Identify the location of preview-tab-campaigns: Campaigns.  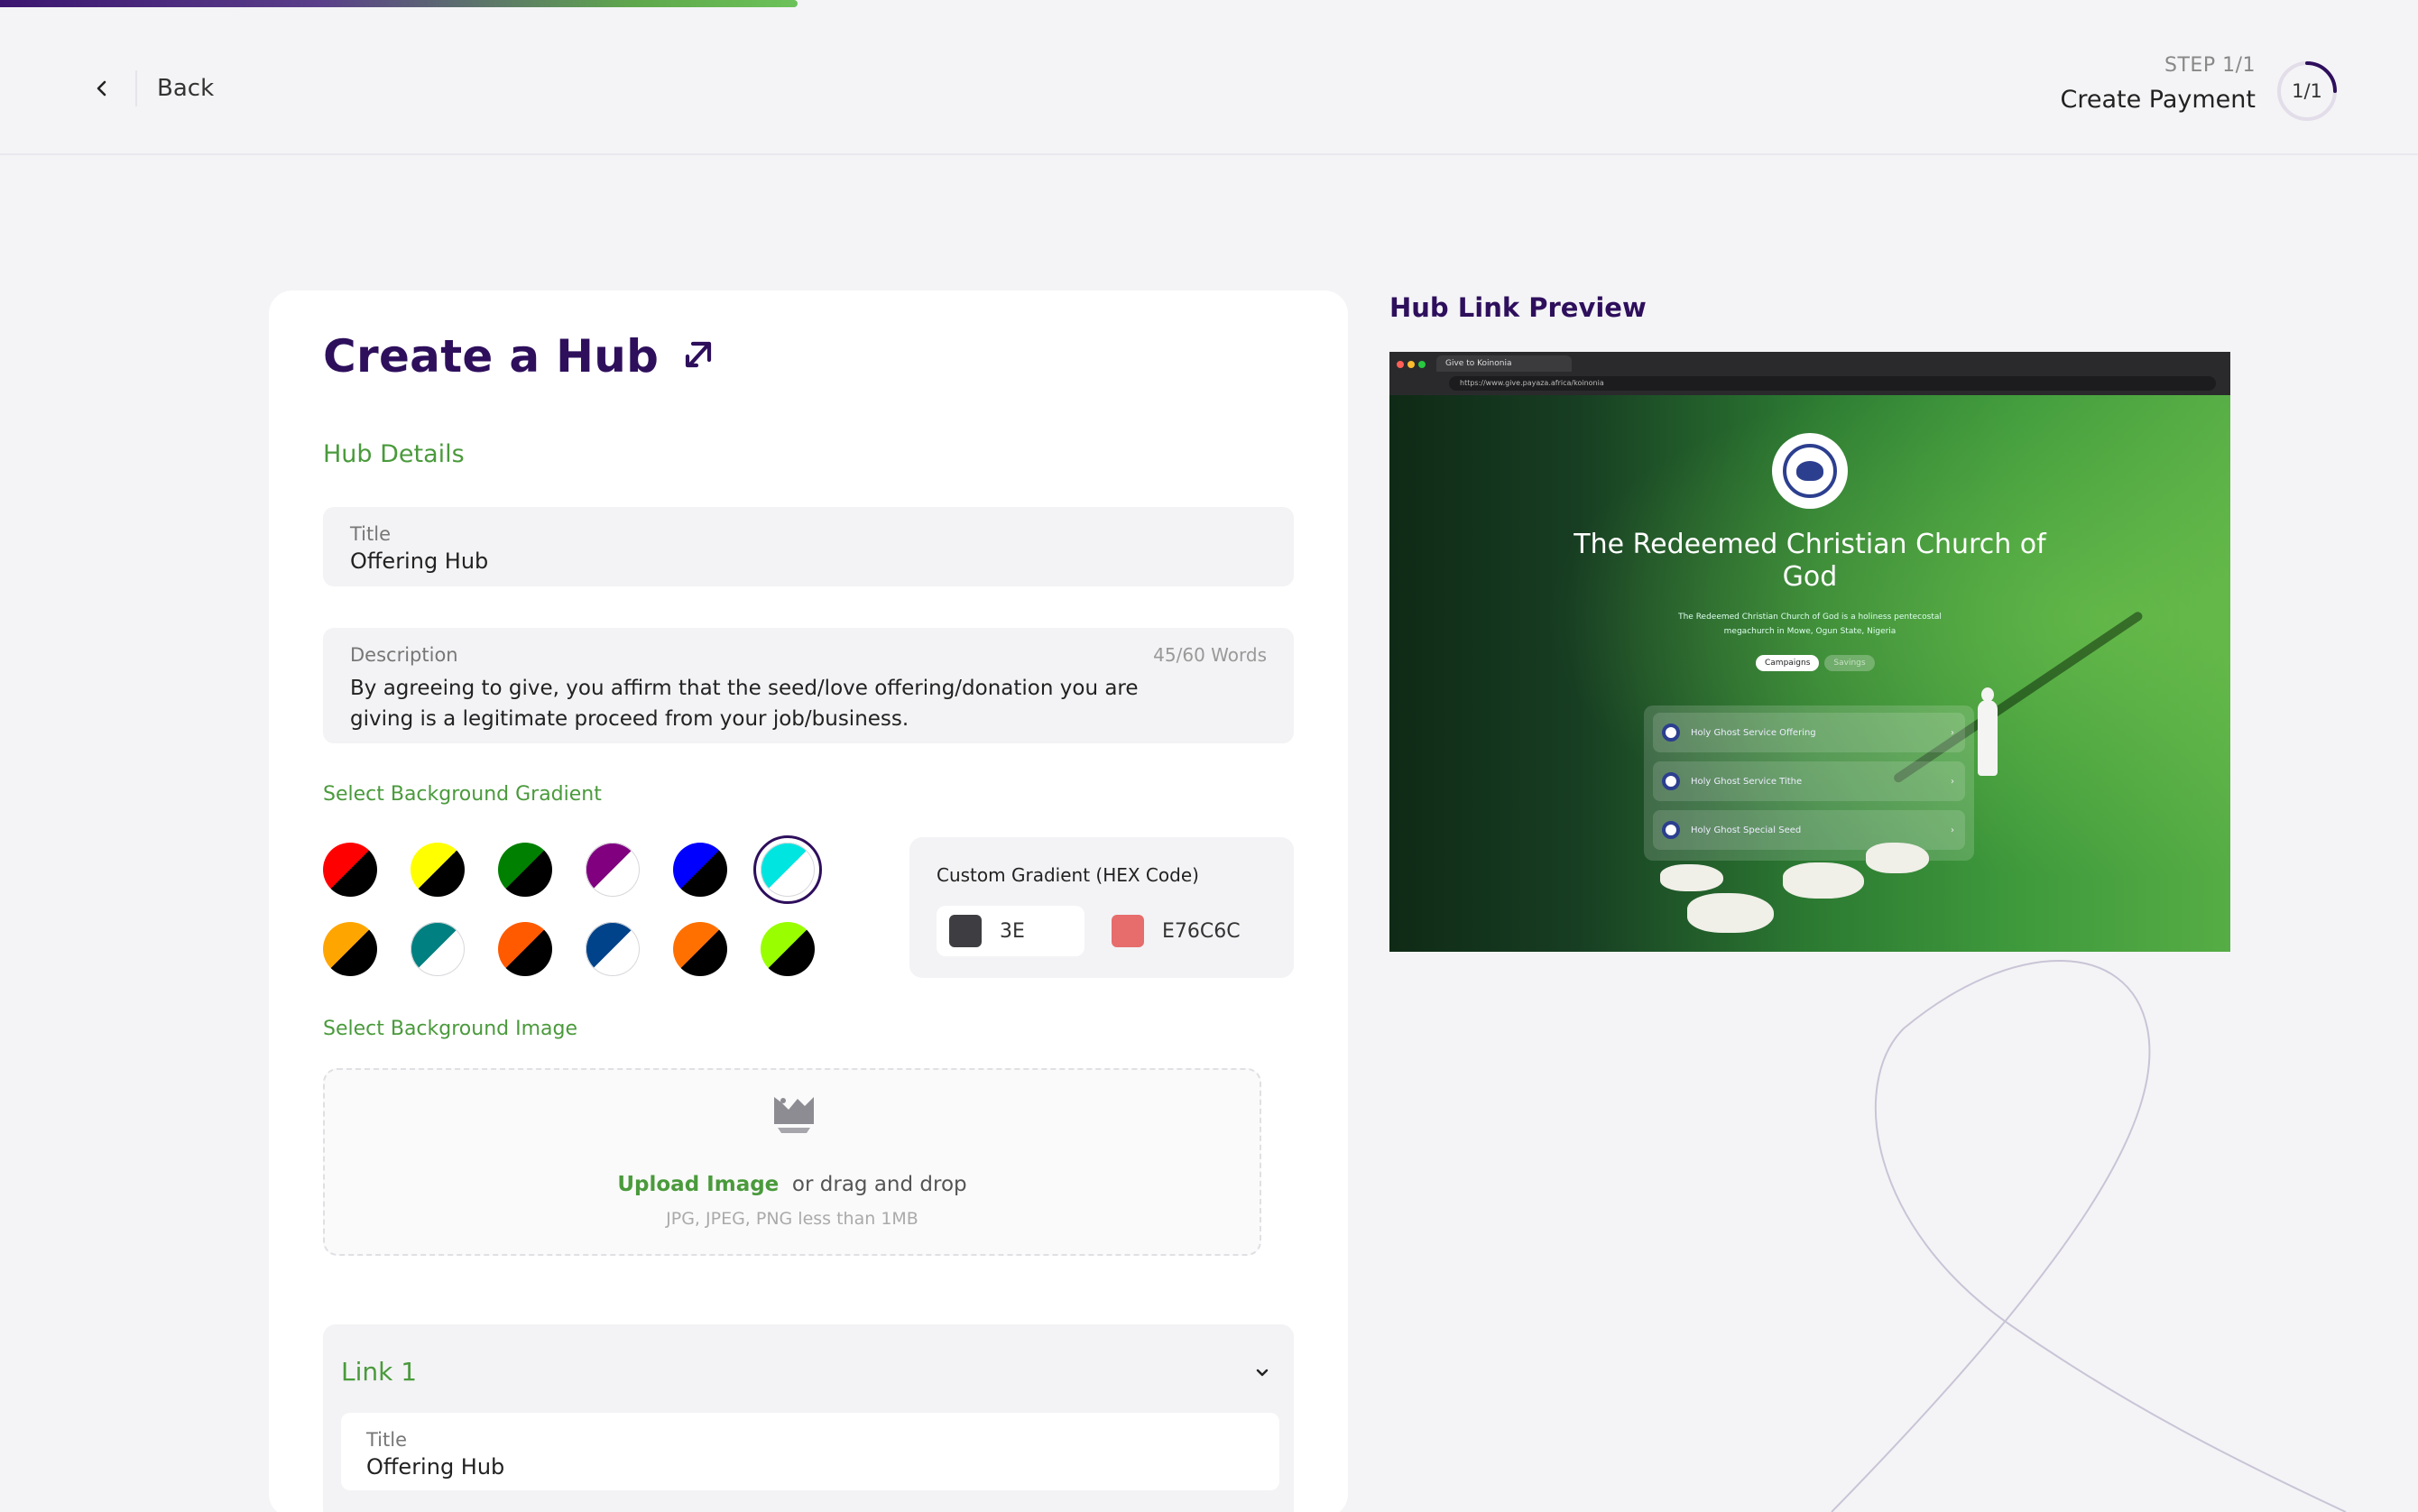
(1788, 663).